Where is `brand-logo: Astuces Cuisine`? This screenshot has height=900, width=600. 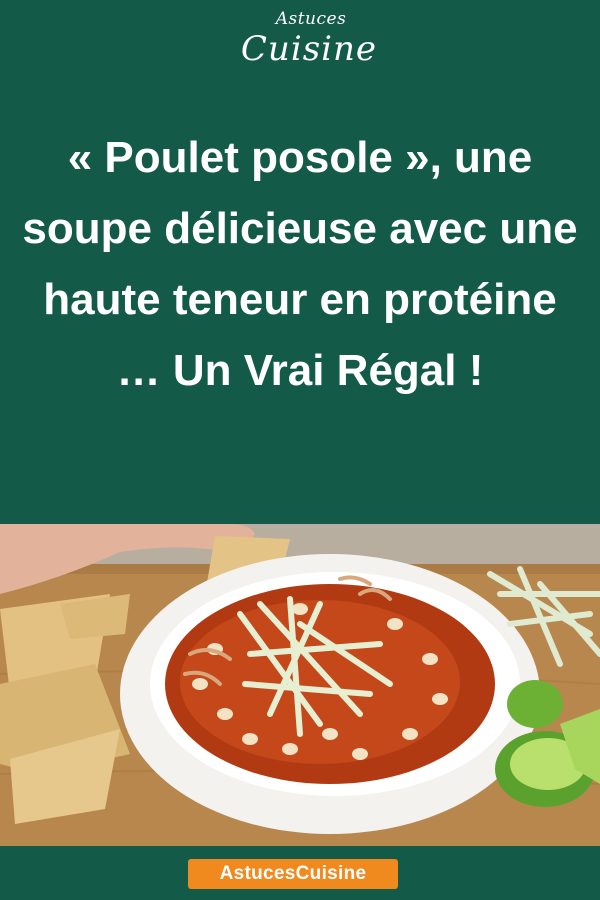 brand-logo: Astuces Cuisine is located at coordinates (300, 48).